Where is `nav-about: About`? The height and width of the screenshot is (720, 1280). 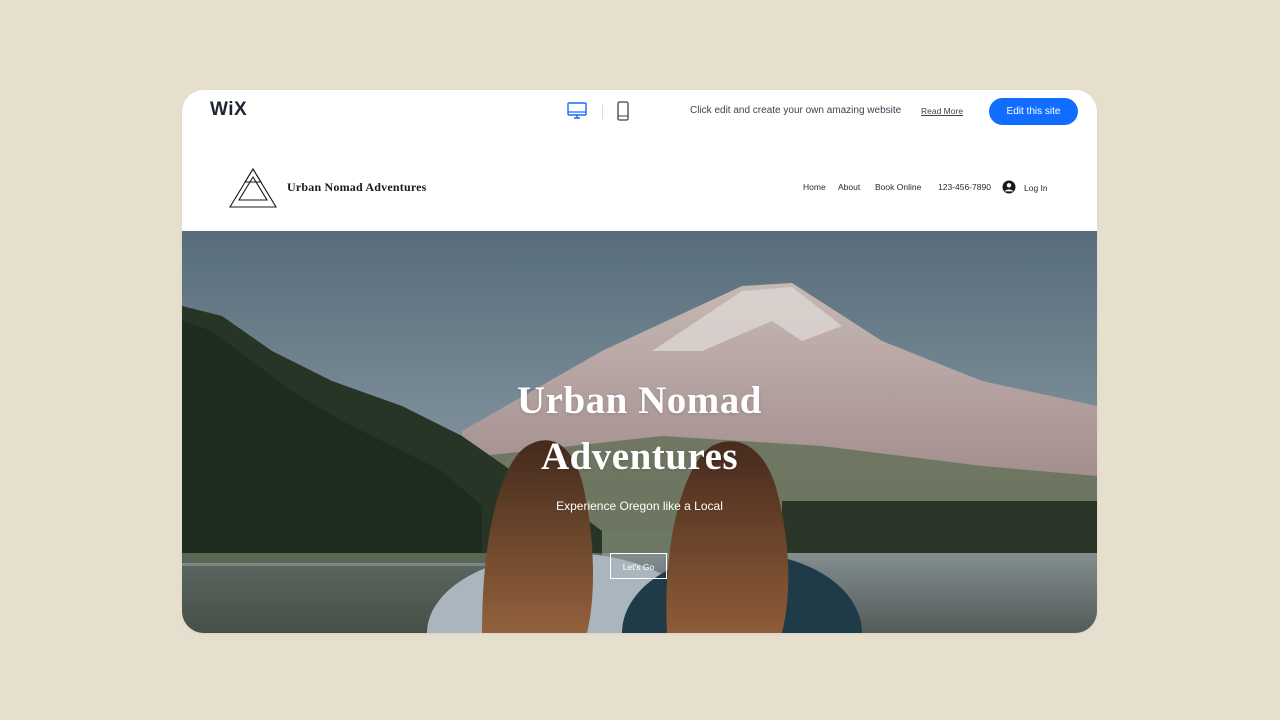
nav-about: About is located at coordinates (849, 187).